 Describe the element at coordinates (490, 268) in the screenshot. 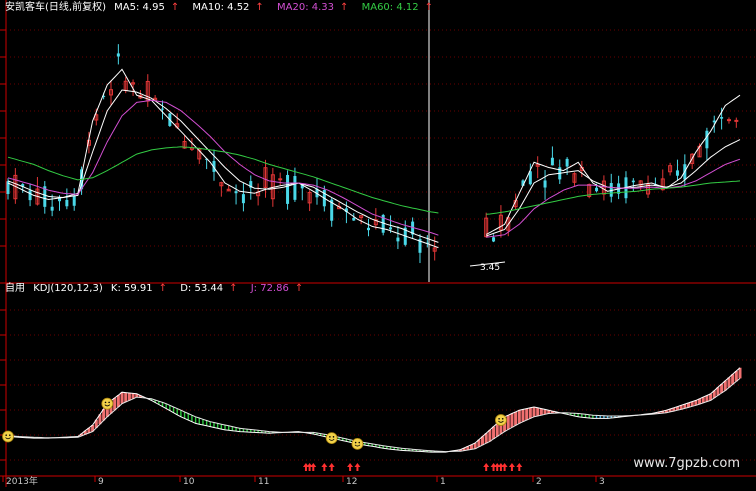

I see `price-low-label: 3.45` at that location.